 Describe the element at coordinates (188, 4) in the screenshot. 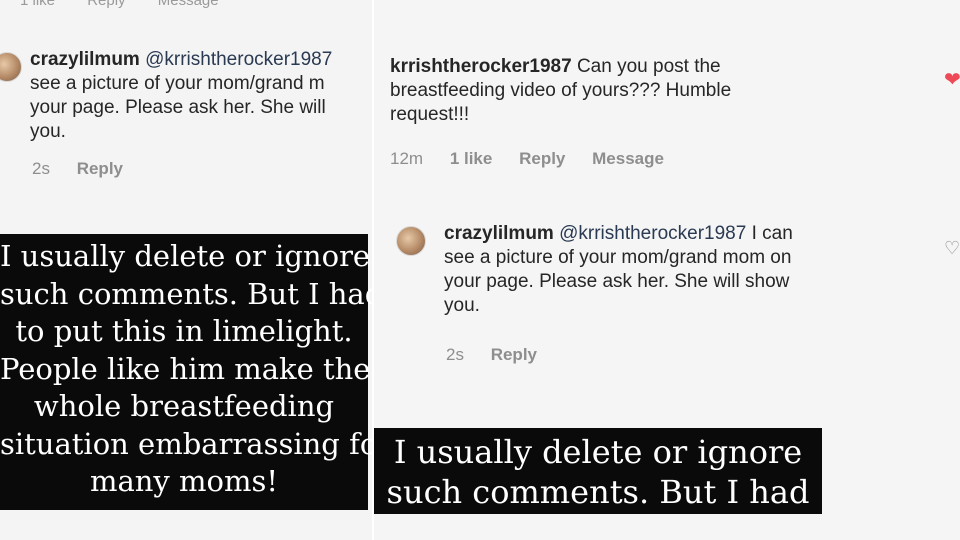

I see `message-link: Message` at that location.